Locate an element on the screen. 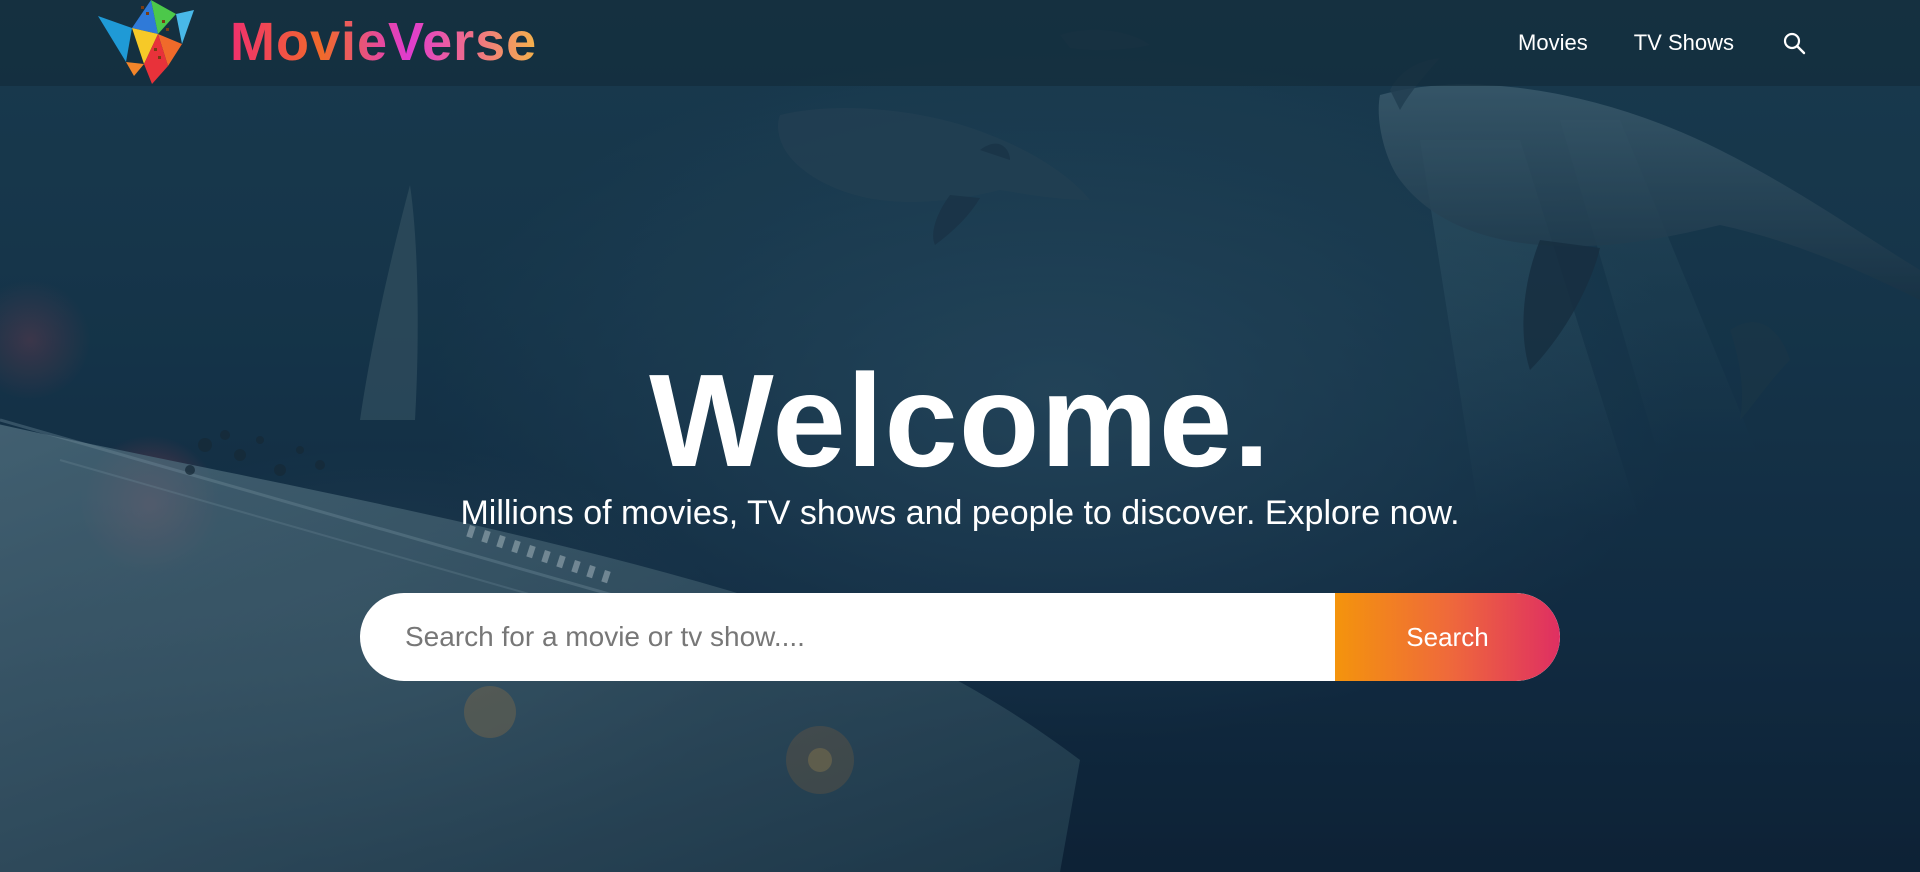 The image size is (1920, 872). nav-search-button is located at coordinates (1794, 43).